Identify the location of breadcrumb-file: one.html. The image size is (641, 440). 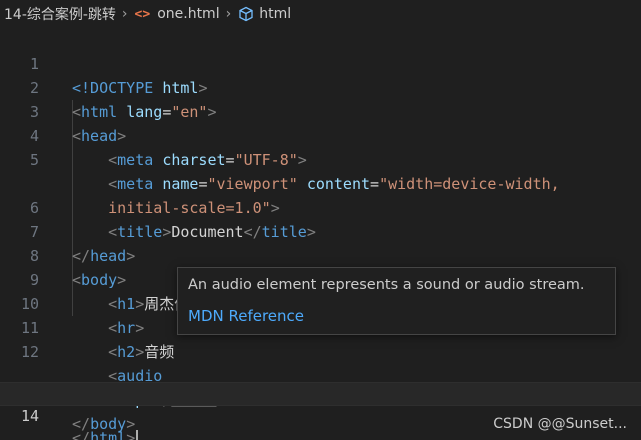
(188, 14).